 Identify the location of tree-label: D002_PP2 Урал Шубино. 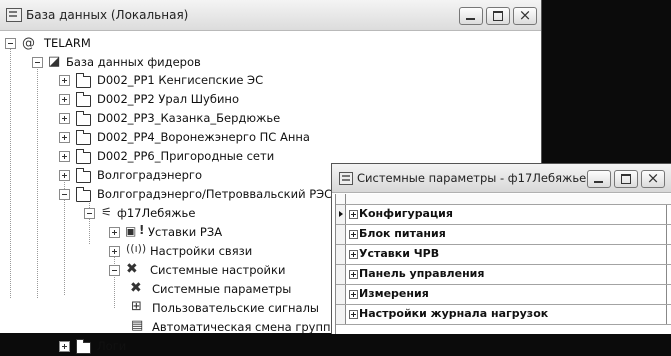
(168, 99).